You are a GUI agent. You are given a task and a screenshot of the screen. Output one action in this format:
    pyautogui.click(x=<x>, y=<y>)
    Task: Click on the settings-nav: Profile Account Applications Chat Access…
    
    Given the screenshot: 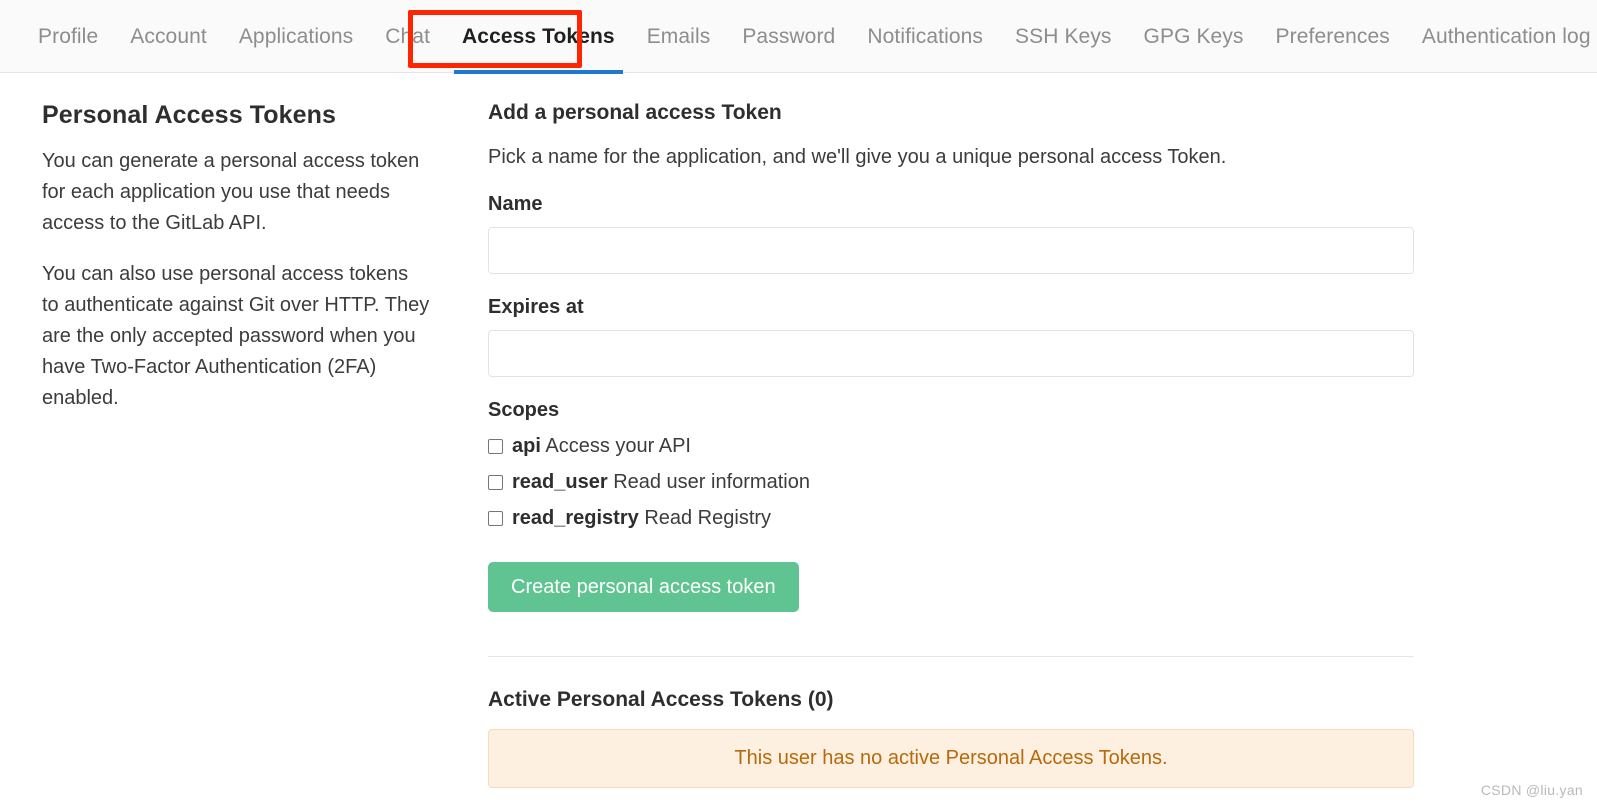 What is the action you would take?
    pyautogui.click(x=798, y=37)
    